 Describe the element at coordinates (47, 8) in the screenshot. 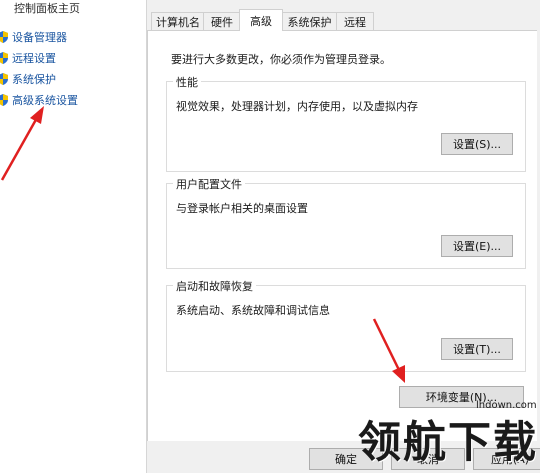

I see `control-panel-home-link: 控制面板主页` at that location.